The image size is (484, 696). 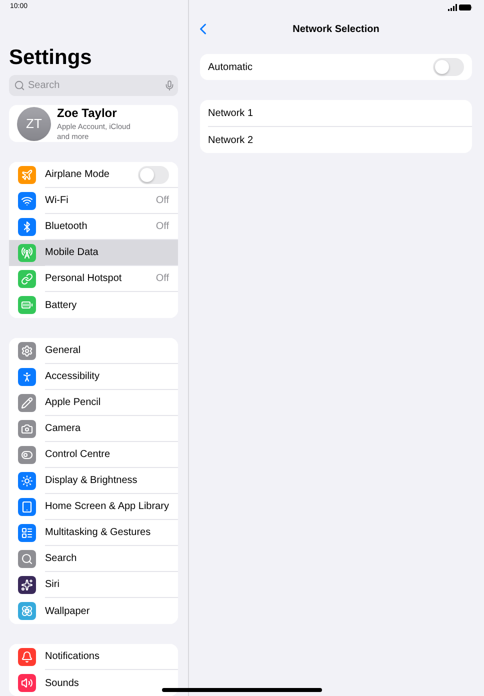 What do you see at coordinates (87, 113) in the screenshot?
I see `profile-name: Zoe Taylor` at bounding box center [87, 113].